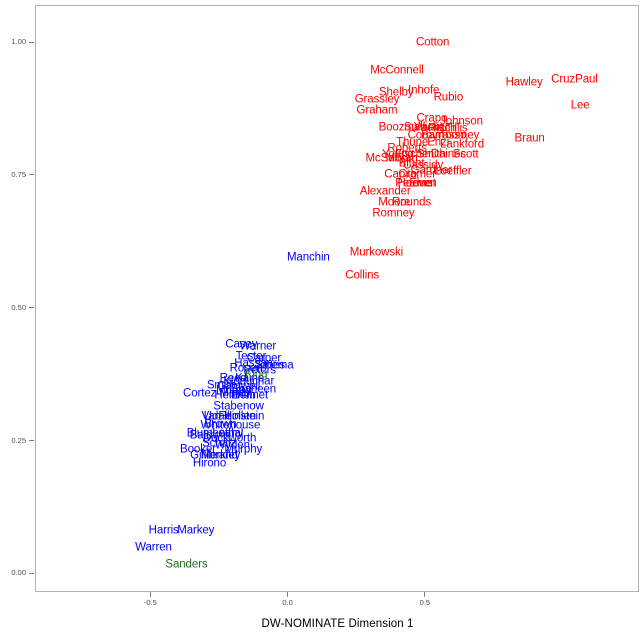 The height and width of the screenshot is (638, 640). I want to click on data-point-label: Hirono, so click(209, 463).